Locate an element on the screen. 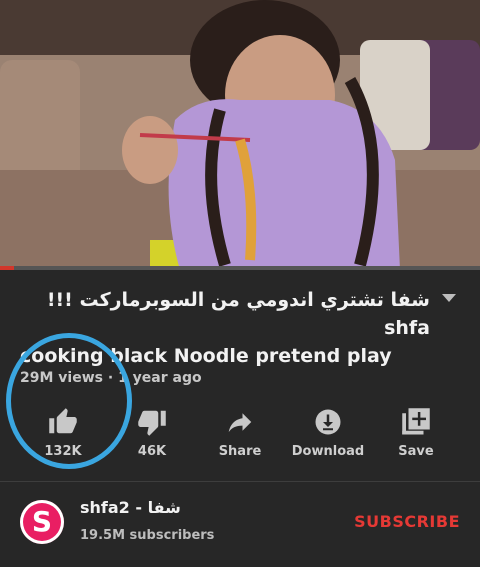  dislike-count: 46K is located at coordinates (152, 451).